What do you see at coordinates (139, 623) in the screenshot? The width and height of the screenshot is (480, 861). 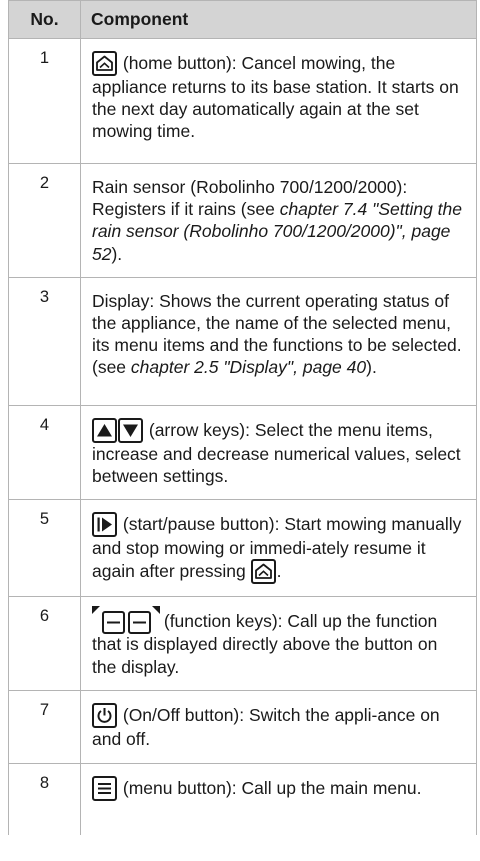 I see `function-key-right-icon` at bounding box center [139, 623].